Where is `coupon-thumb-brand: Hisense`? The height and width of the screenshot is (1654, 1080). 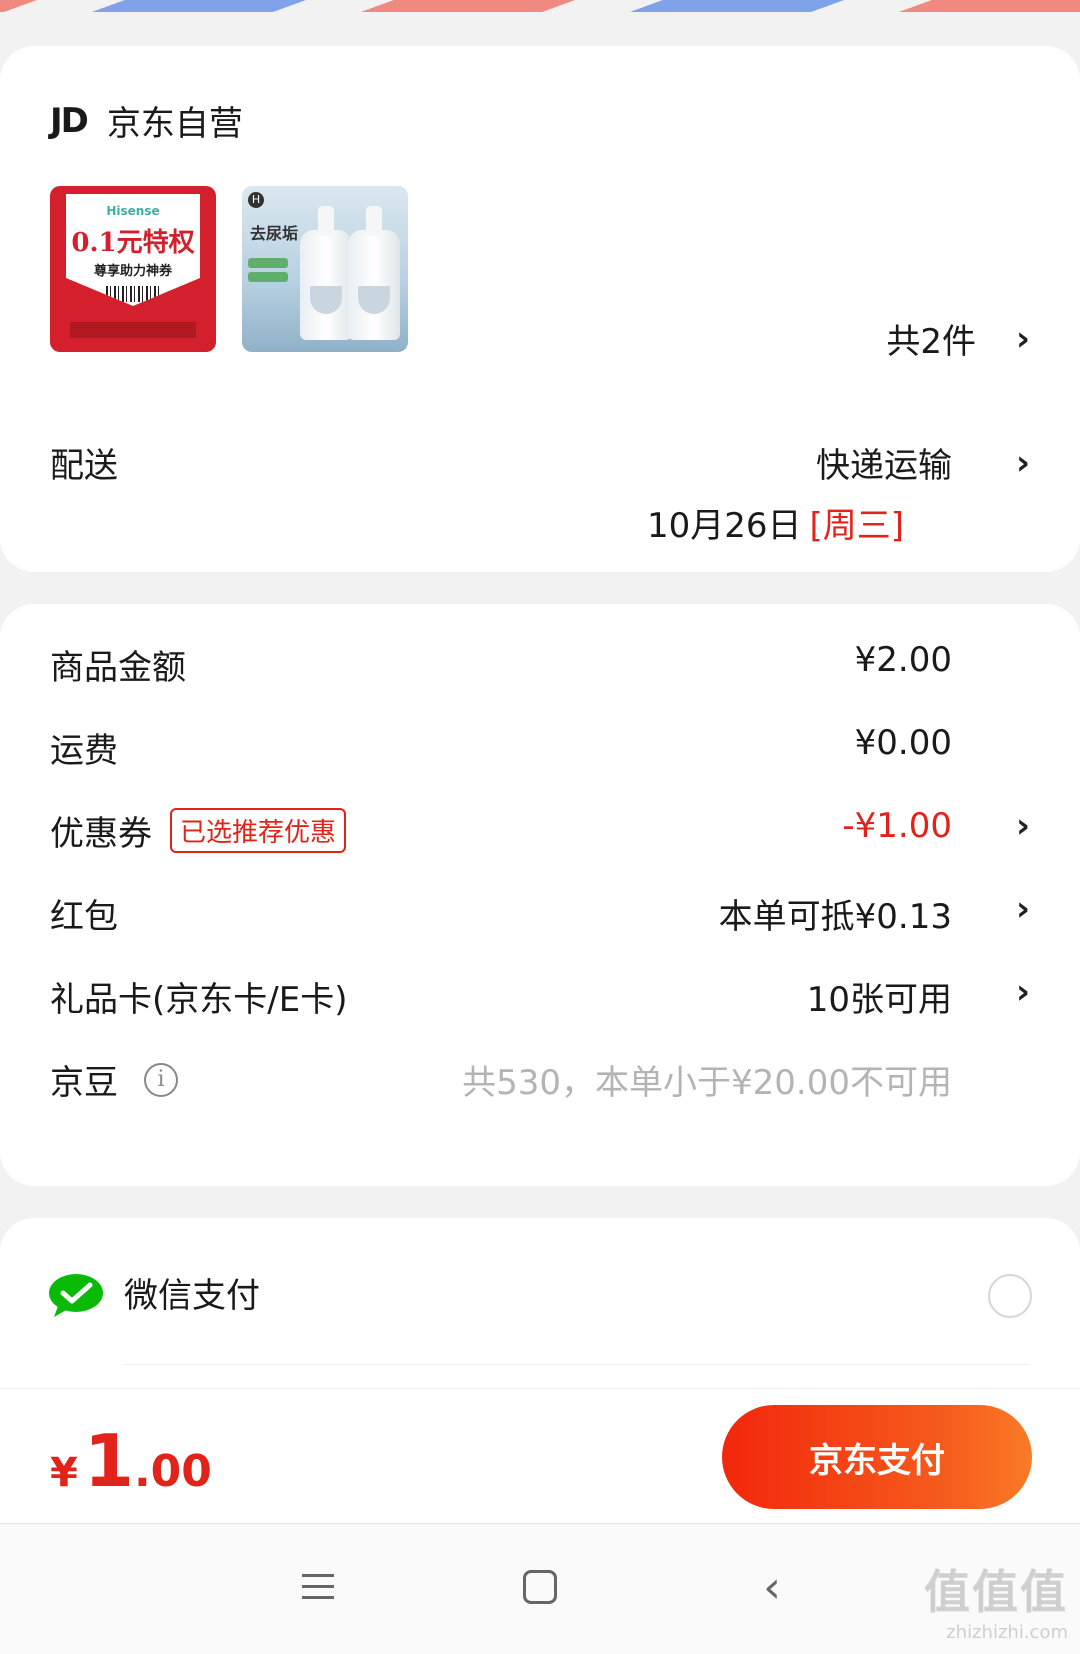
coupon-thumb-brand: Hisense is located at coordinates (133, 211).